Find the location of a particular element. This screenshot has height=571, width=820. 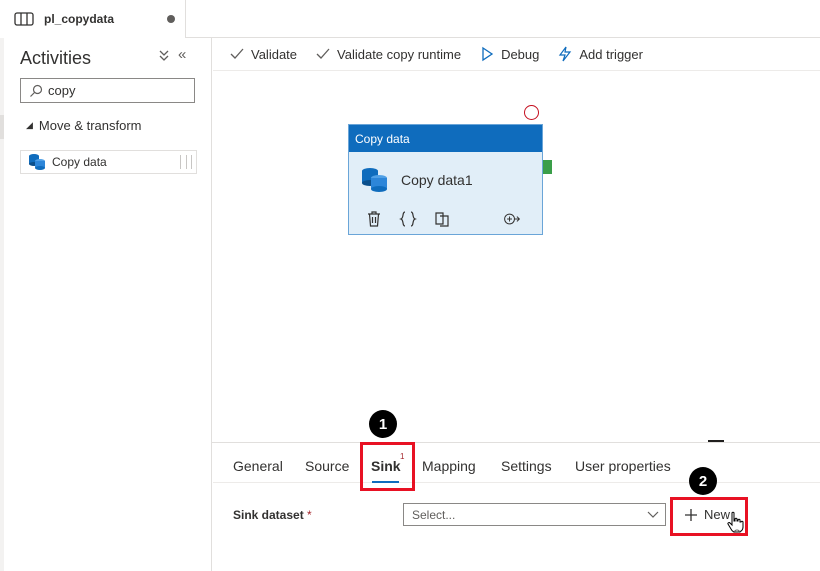

annotation-box-new-button is located at coordinates (709, 516).